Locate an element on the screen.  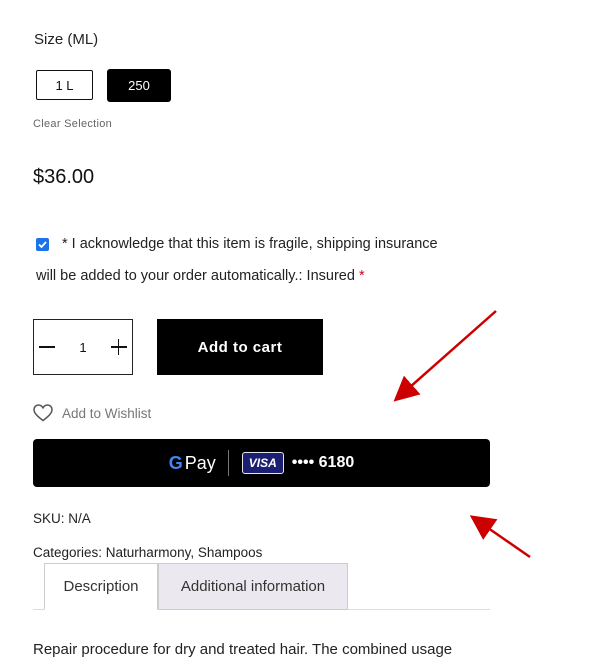
annotation-arrows is located at coordinates (462, 434).